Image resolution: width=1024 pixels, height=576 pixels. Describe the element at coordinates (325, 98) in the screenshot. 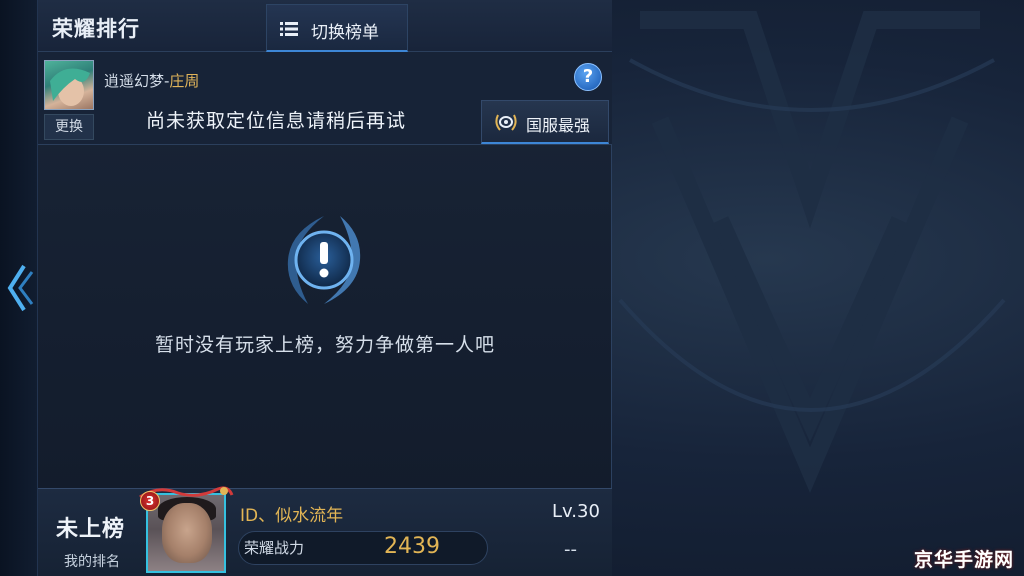

I see `hero-info-row: 更换 逍遥幻梦-庄周 ? 尚未获取定位信息请稍后再试 国服最强` at that location.